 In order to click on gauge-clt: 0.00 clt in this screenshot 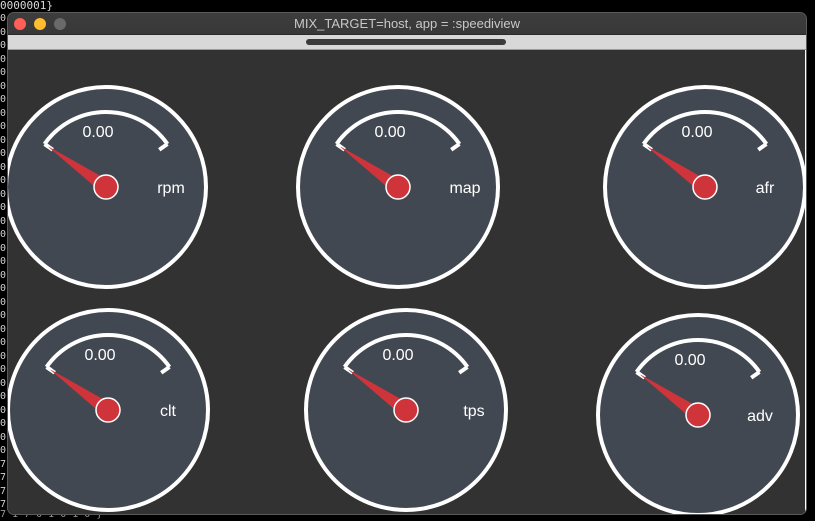, I will do `click(109, 410)`.